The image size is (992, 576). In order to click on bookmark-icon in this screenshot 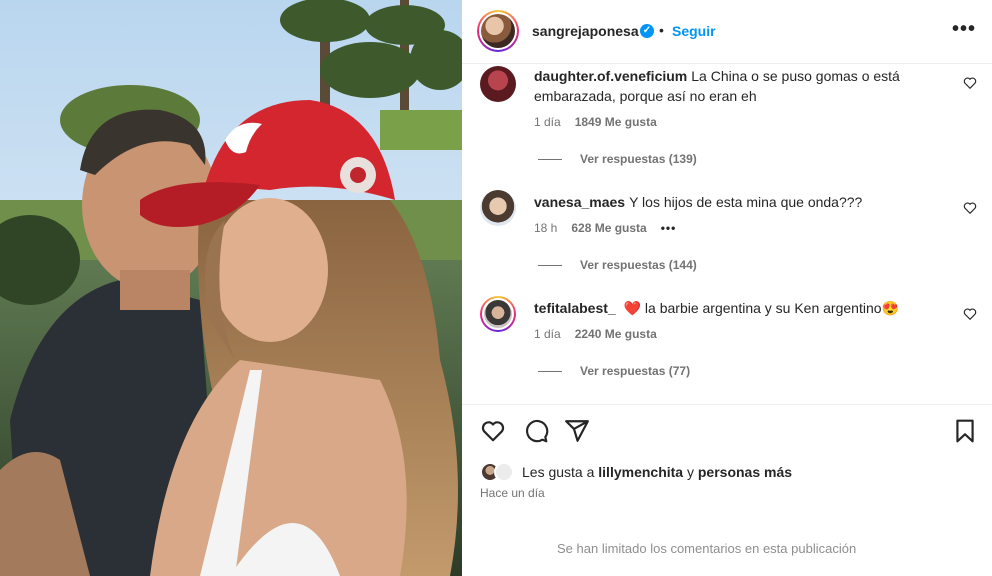, I will do `click(965, 431)`.